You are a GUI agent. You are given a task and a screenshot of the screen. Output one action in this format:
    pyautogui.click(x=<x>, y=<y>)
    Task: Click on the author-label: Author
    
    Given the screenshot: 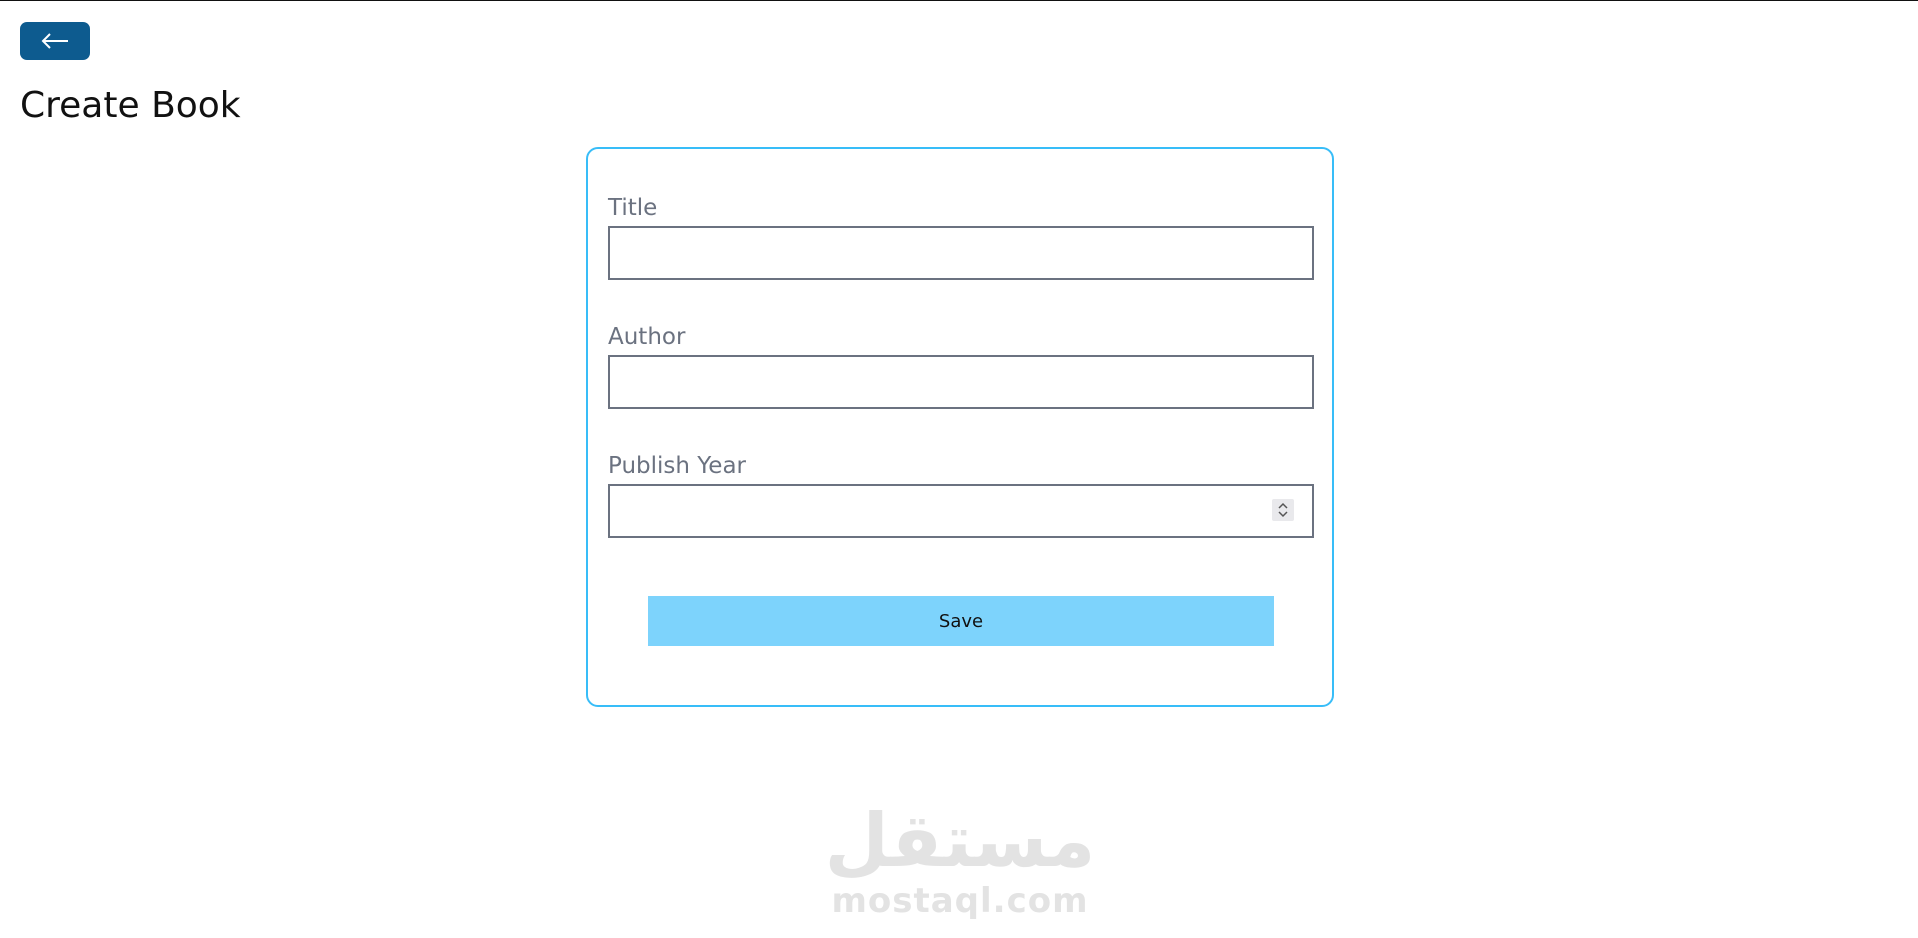 What is the action you would take?
    pyautogui.click(x=647, y=337)
    